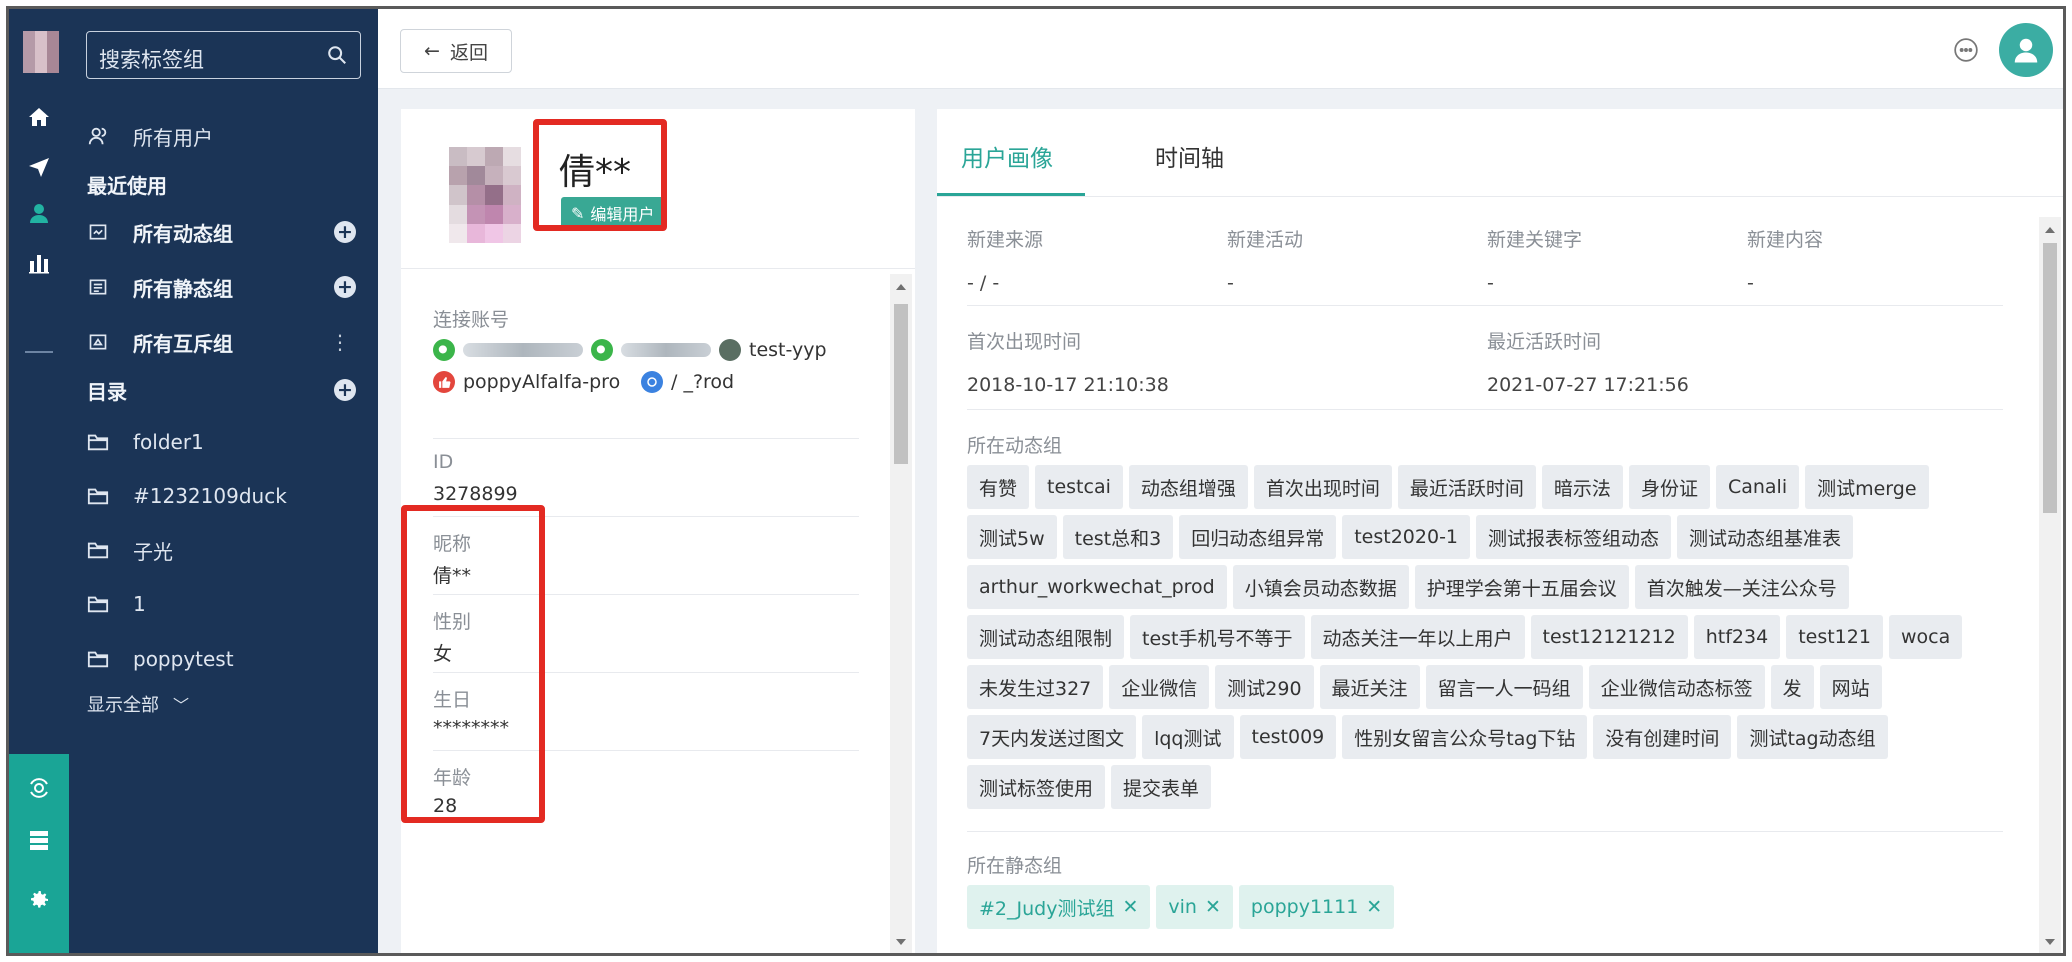  Describe the element at coordinates (1466, 487) in the screenshot. I see `dynamic-group-tag: 最近活跃时间` at that location.